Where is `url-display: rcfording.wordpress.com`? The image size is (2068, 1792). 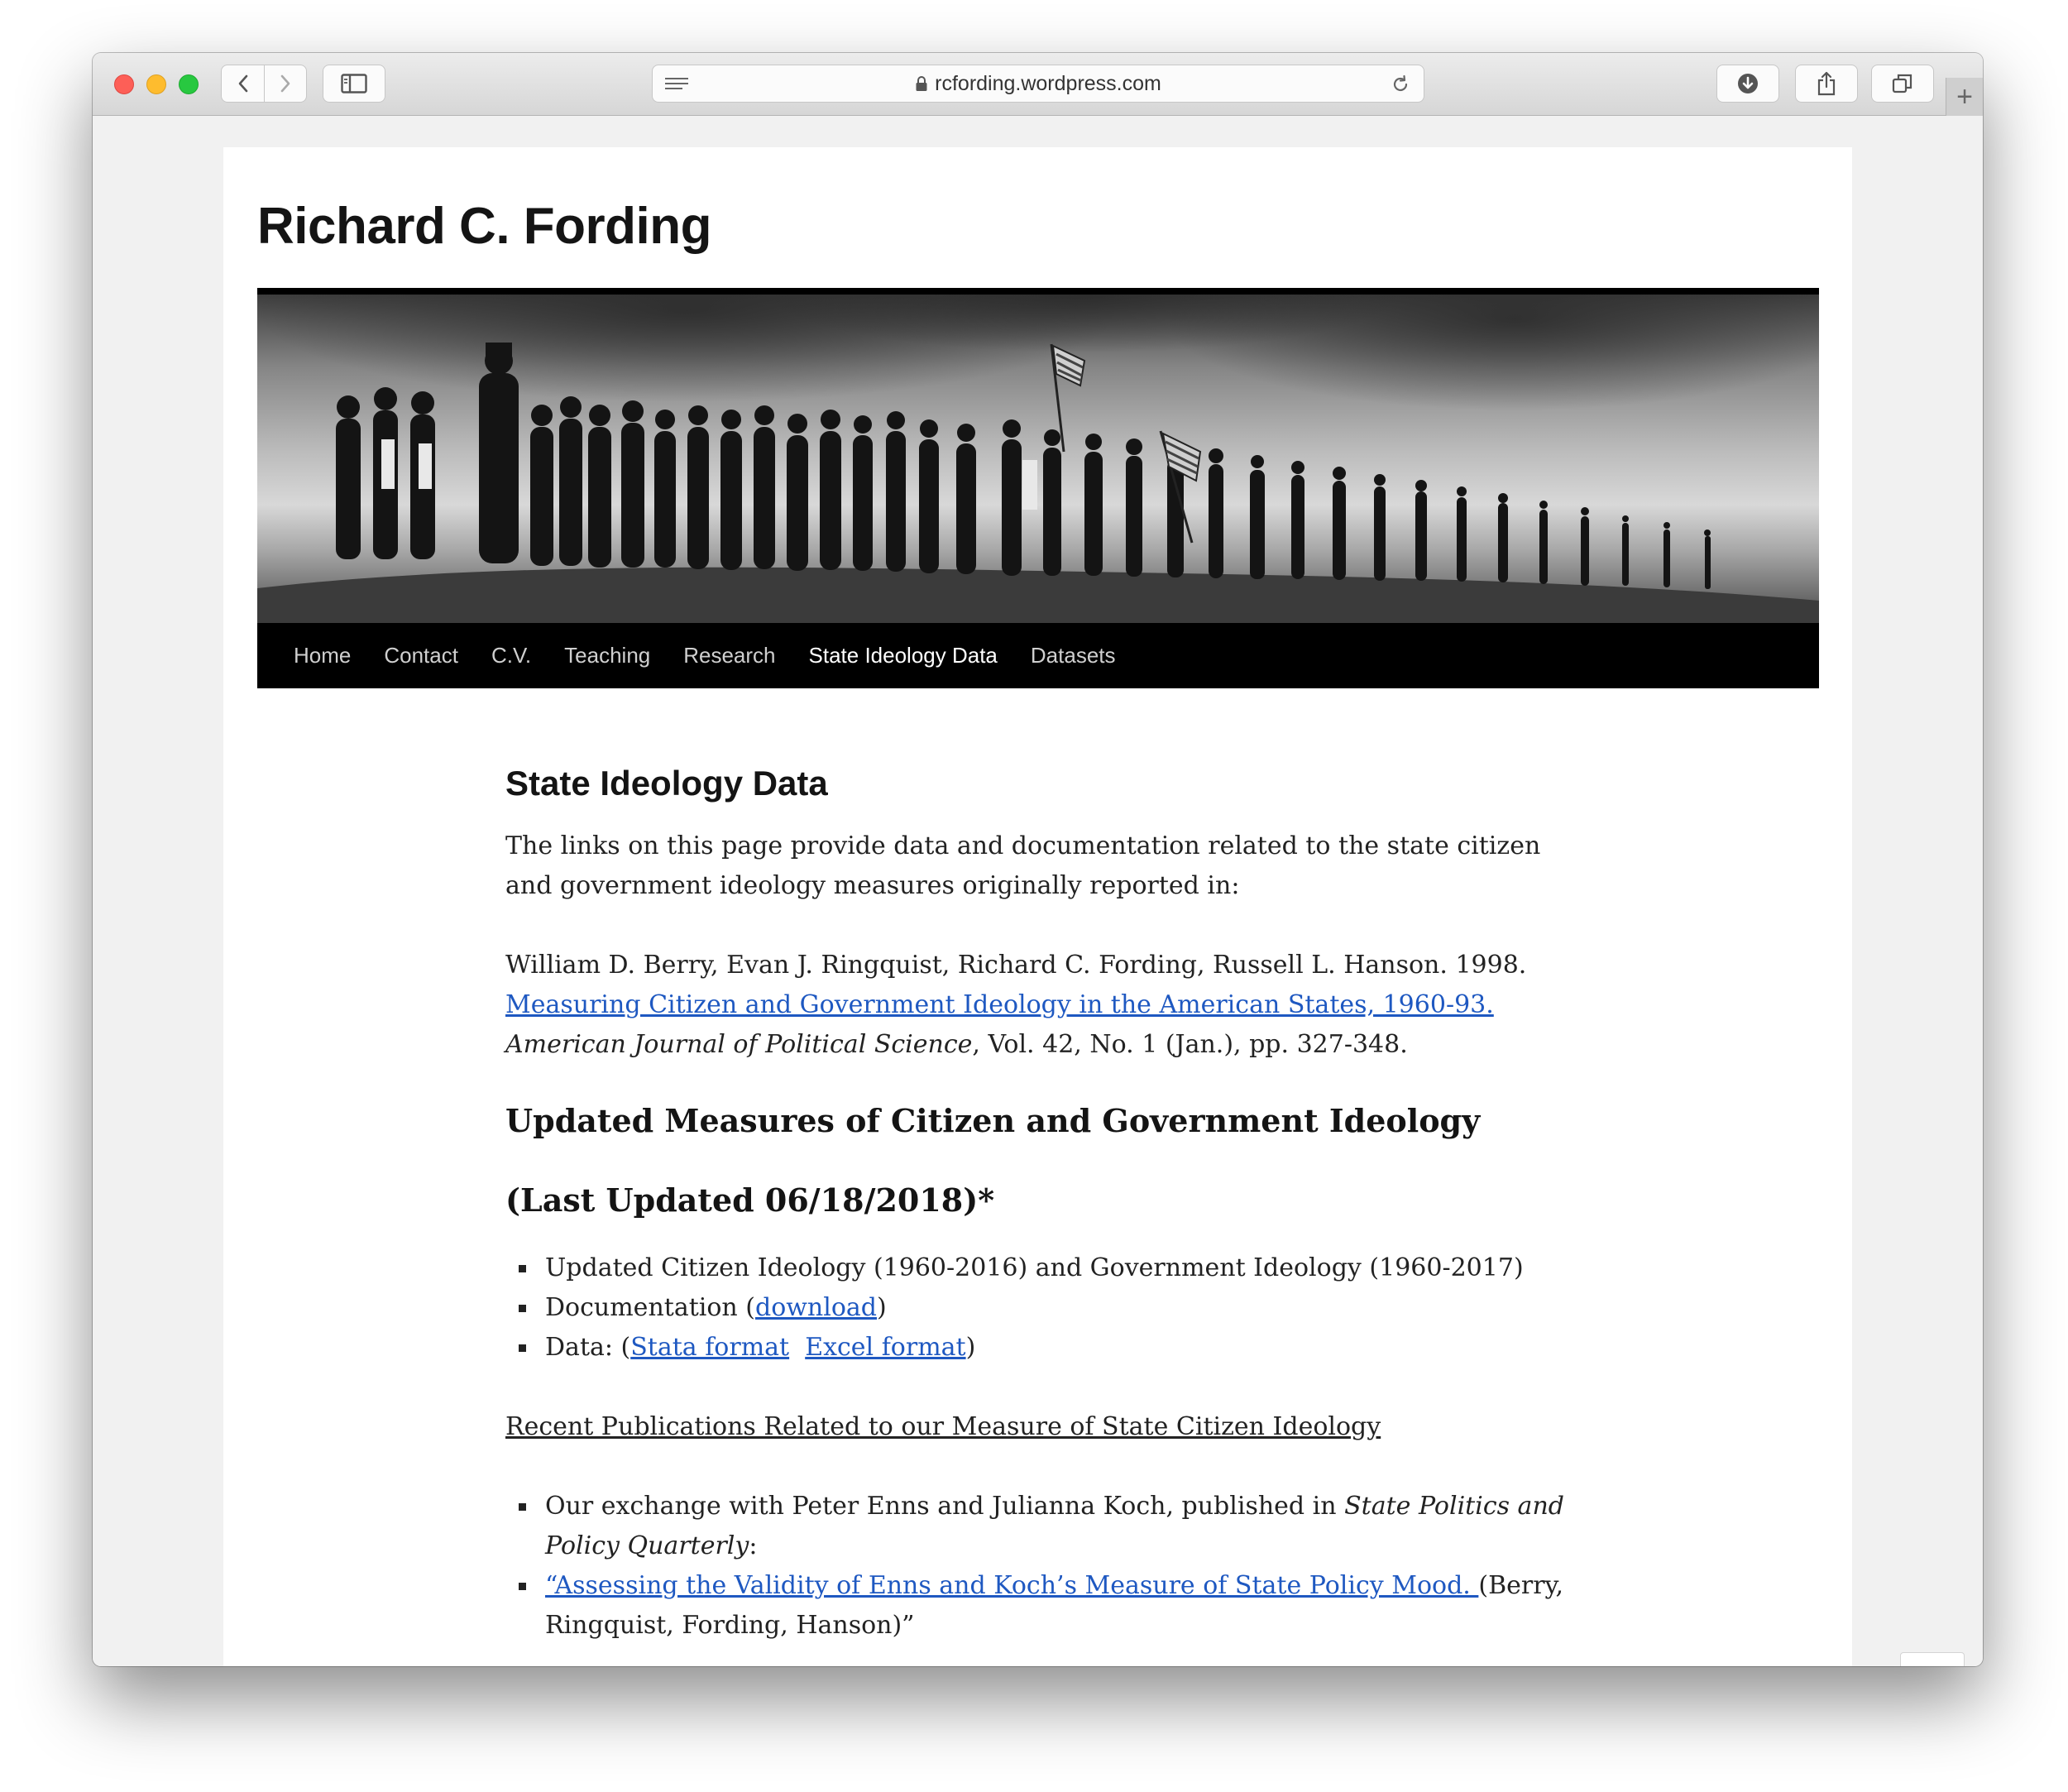
url-display: rcfording.wordpress.com is located at coordinates (1039, 84).